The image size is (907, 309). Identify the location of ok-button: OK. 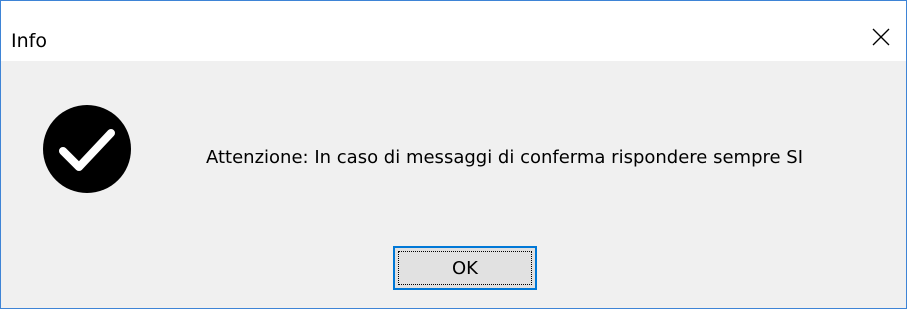
(465, 268).